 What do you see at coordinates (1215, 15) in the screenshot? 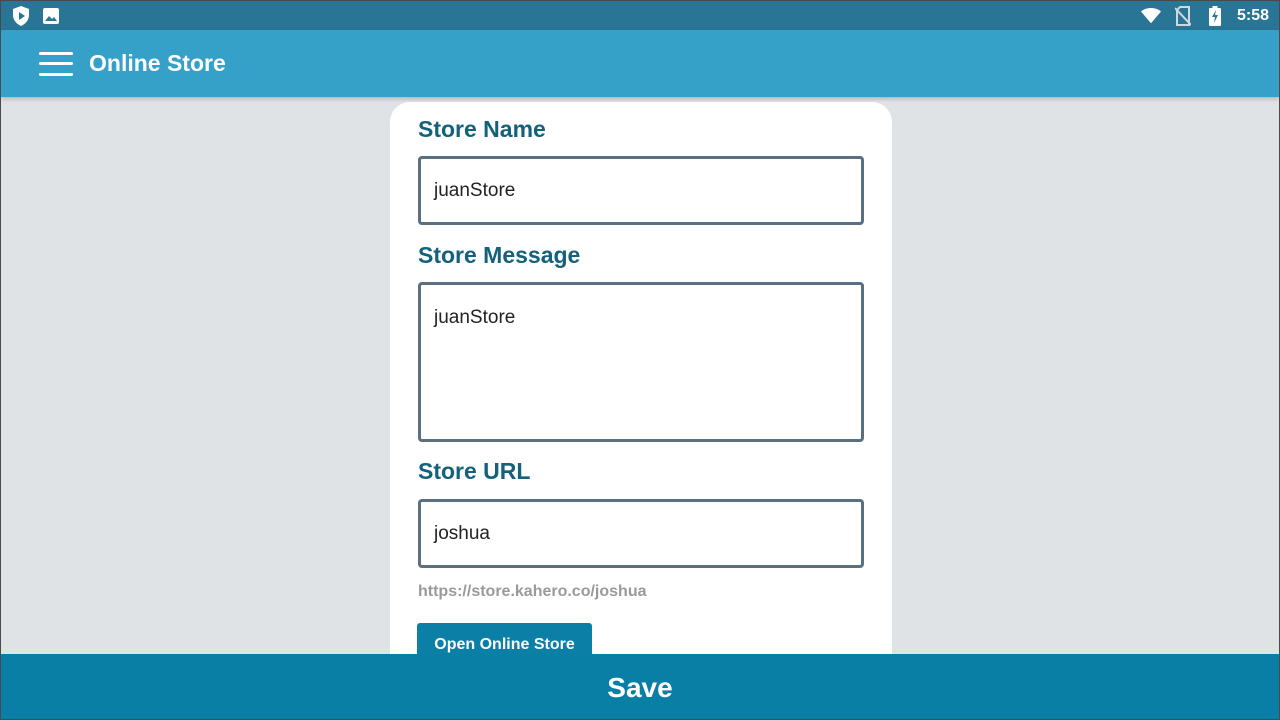
I see `battery-charging-icon` at bounding box center [1215, 15].